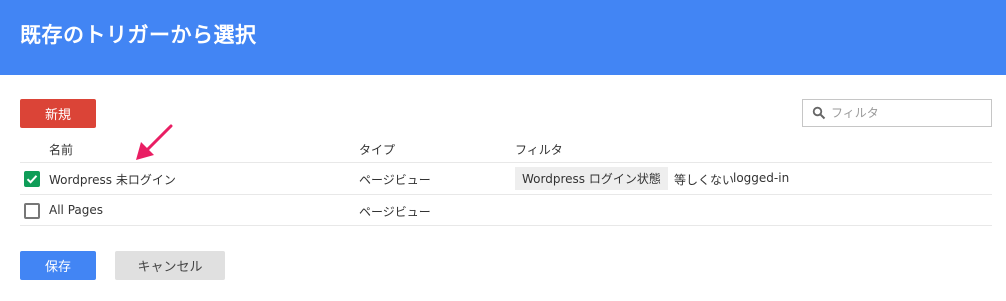 Image resolution: width=1006 pixels, height=301 pixels. I want to click on search-icon, so click(819, 113).